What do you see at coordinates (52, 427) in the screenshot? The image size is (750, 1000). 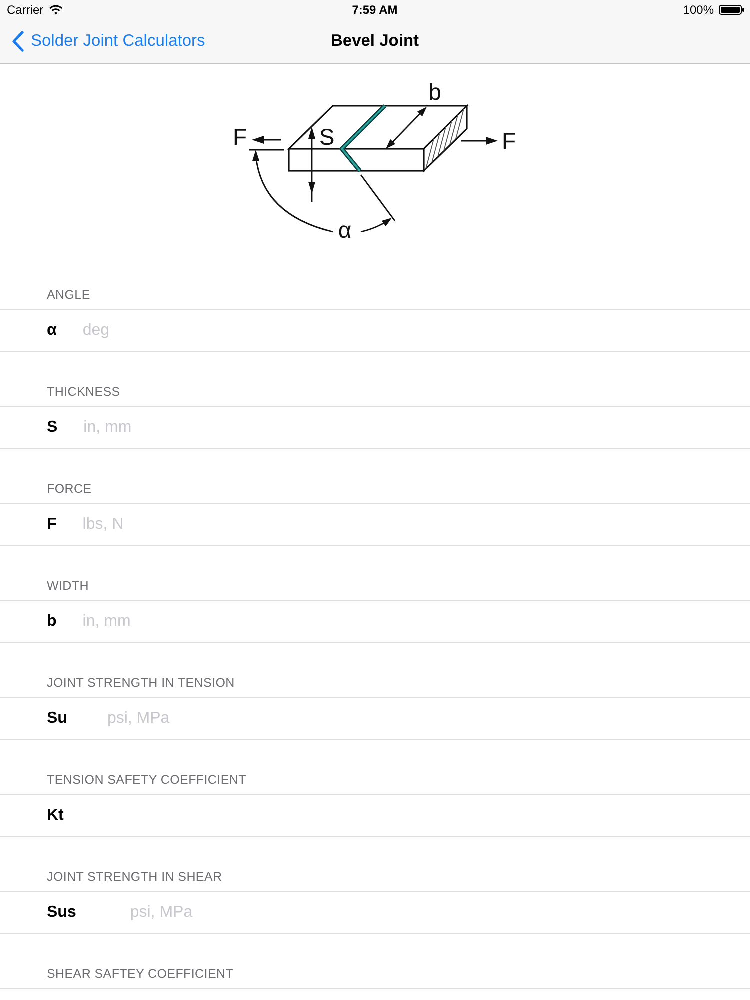 I see `field-label: S` at bounding box center [52, 427].